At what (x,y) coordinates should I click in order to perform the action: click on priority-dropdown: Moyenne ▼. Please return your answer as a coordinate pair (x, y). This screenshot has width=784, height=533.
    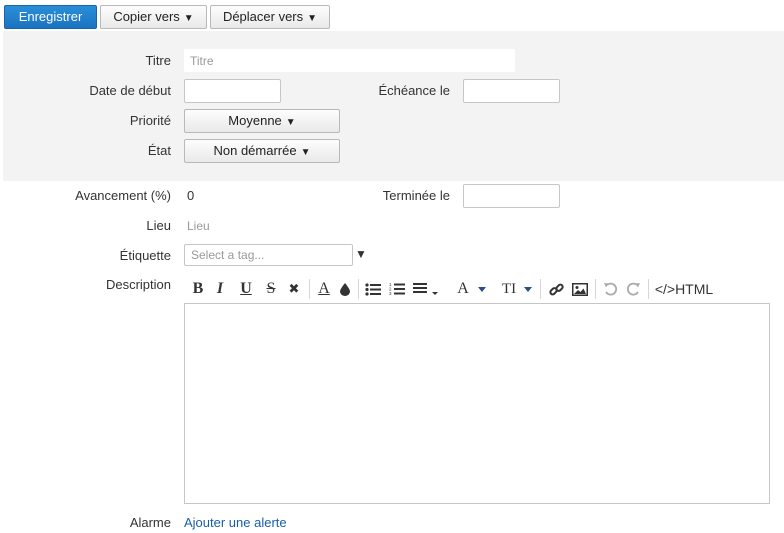
    Looking at the image, I should click on (262, 121).